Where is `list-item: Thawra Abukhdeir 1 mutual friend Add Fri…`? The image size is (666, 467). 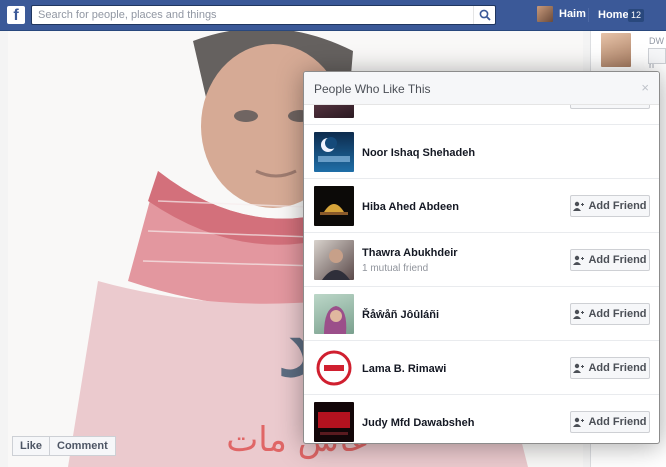 list-item: Thawra Abukhdeir 1 mutual friend Add Fri… is located at coordinates (481, 260).